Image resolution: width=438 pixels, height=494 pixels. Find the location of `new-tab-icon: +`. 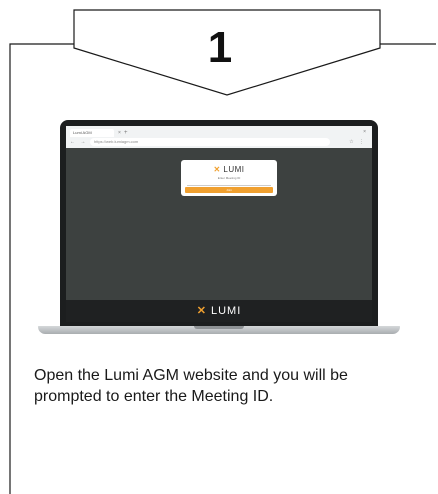

new-tab-icon: + is located at coordinates (126, 133).